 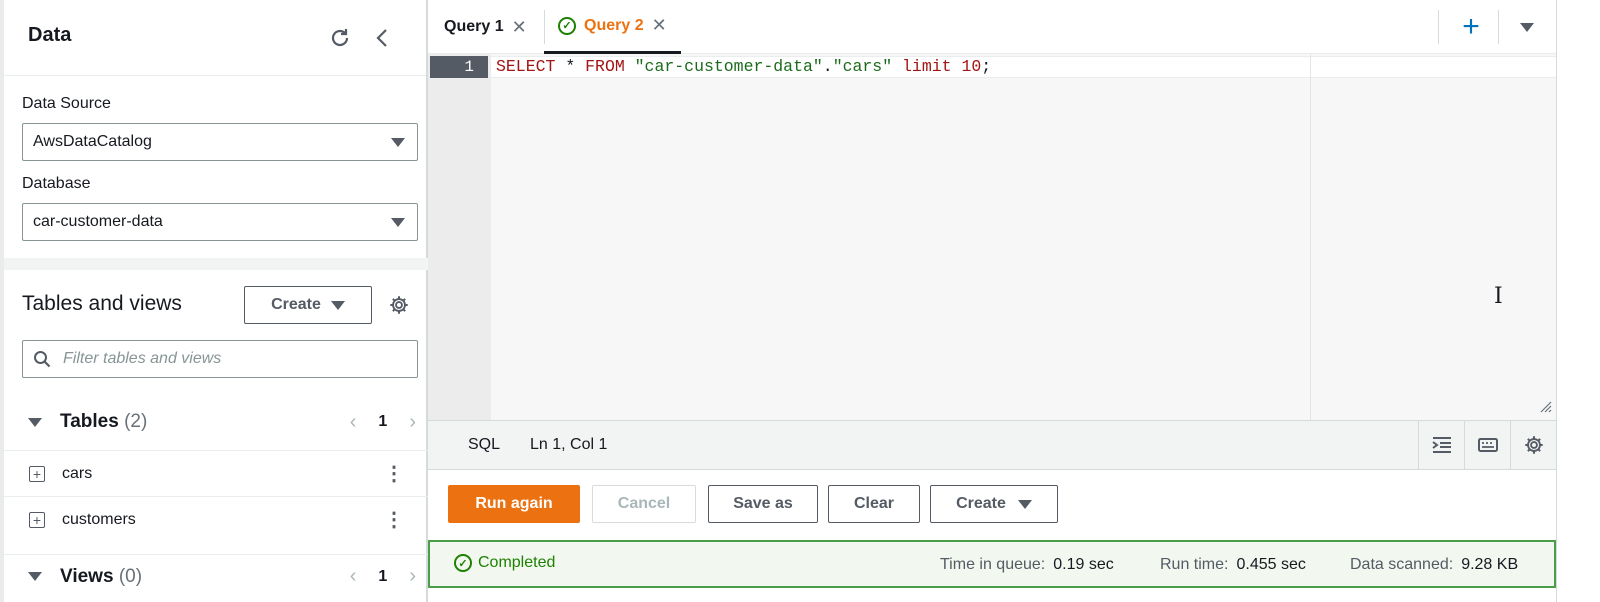 I want to click on cancel-button: Cancel, so click(x=644, y=504).